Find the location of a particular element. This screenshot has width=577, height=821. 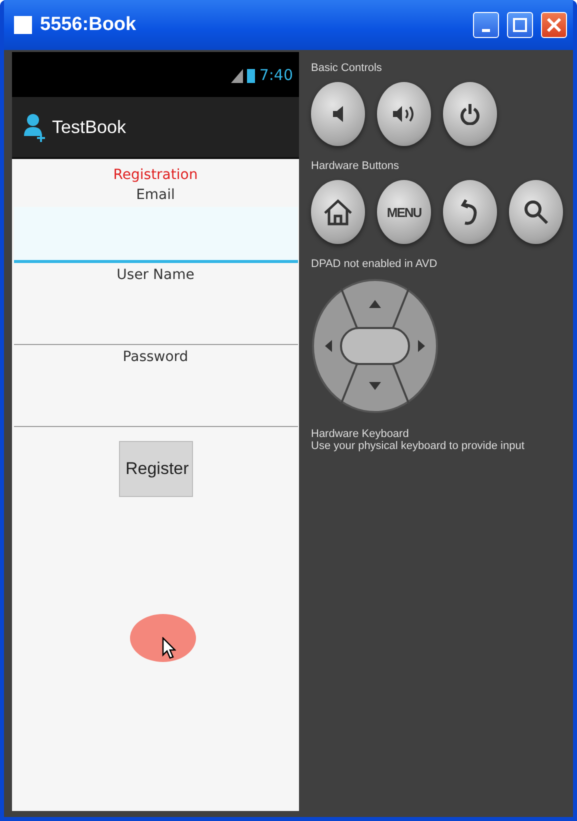

menu-button: MENU is located at coordinates (404, 212).